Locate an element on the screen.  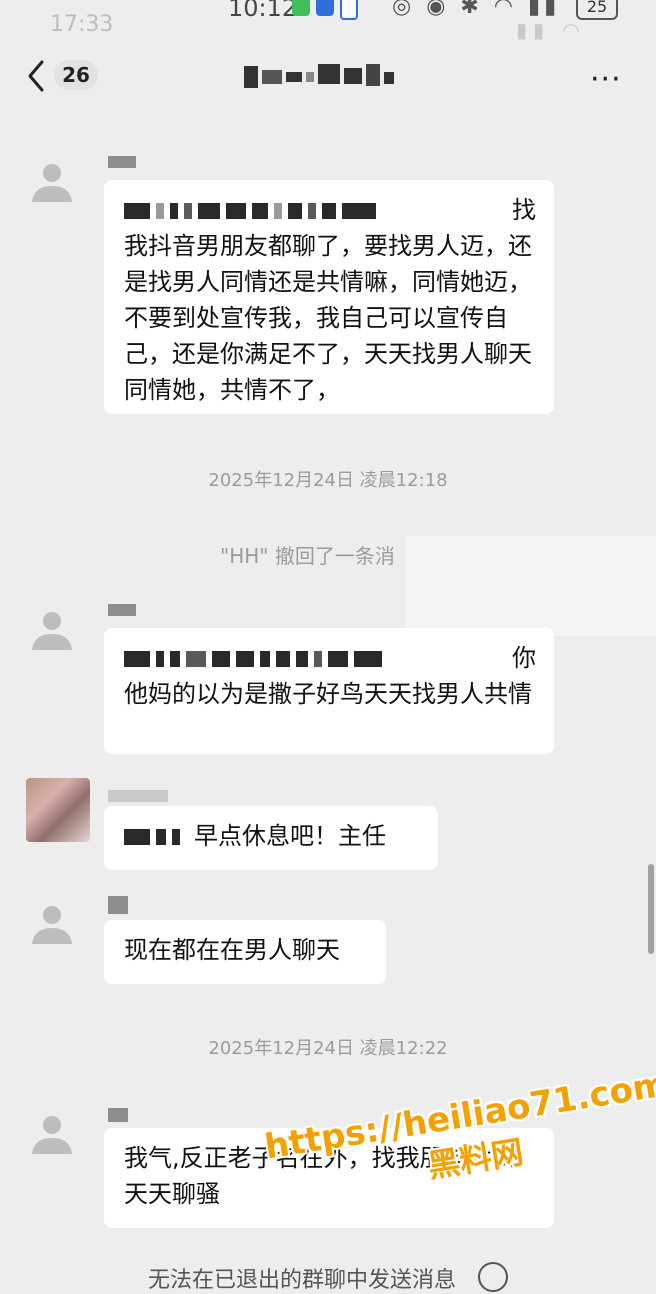
message-text-fragment: 找 is located at coordinates (524, 210).